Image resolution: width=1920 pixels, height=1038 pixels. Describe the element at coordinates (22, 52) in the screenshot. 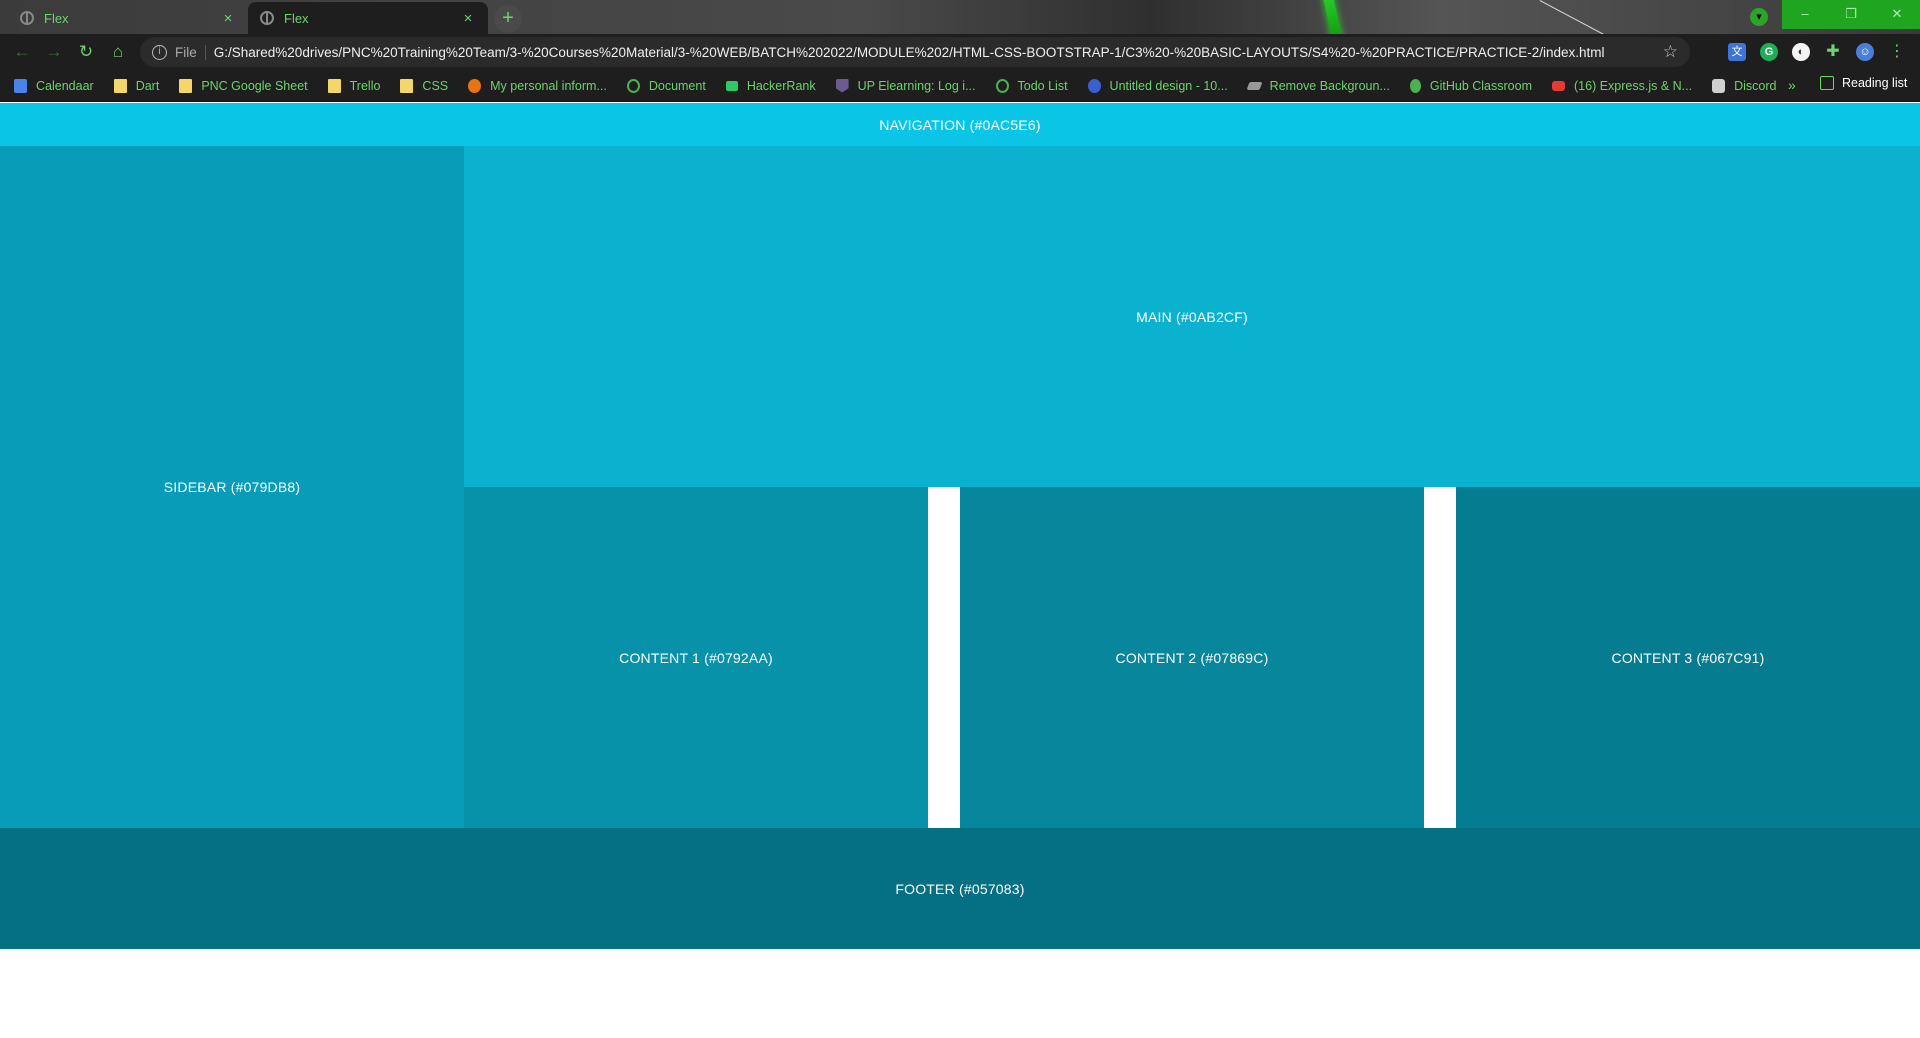

I see `back-button: ←` at that location.